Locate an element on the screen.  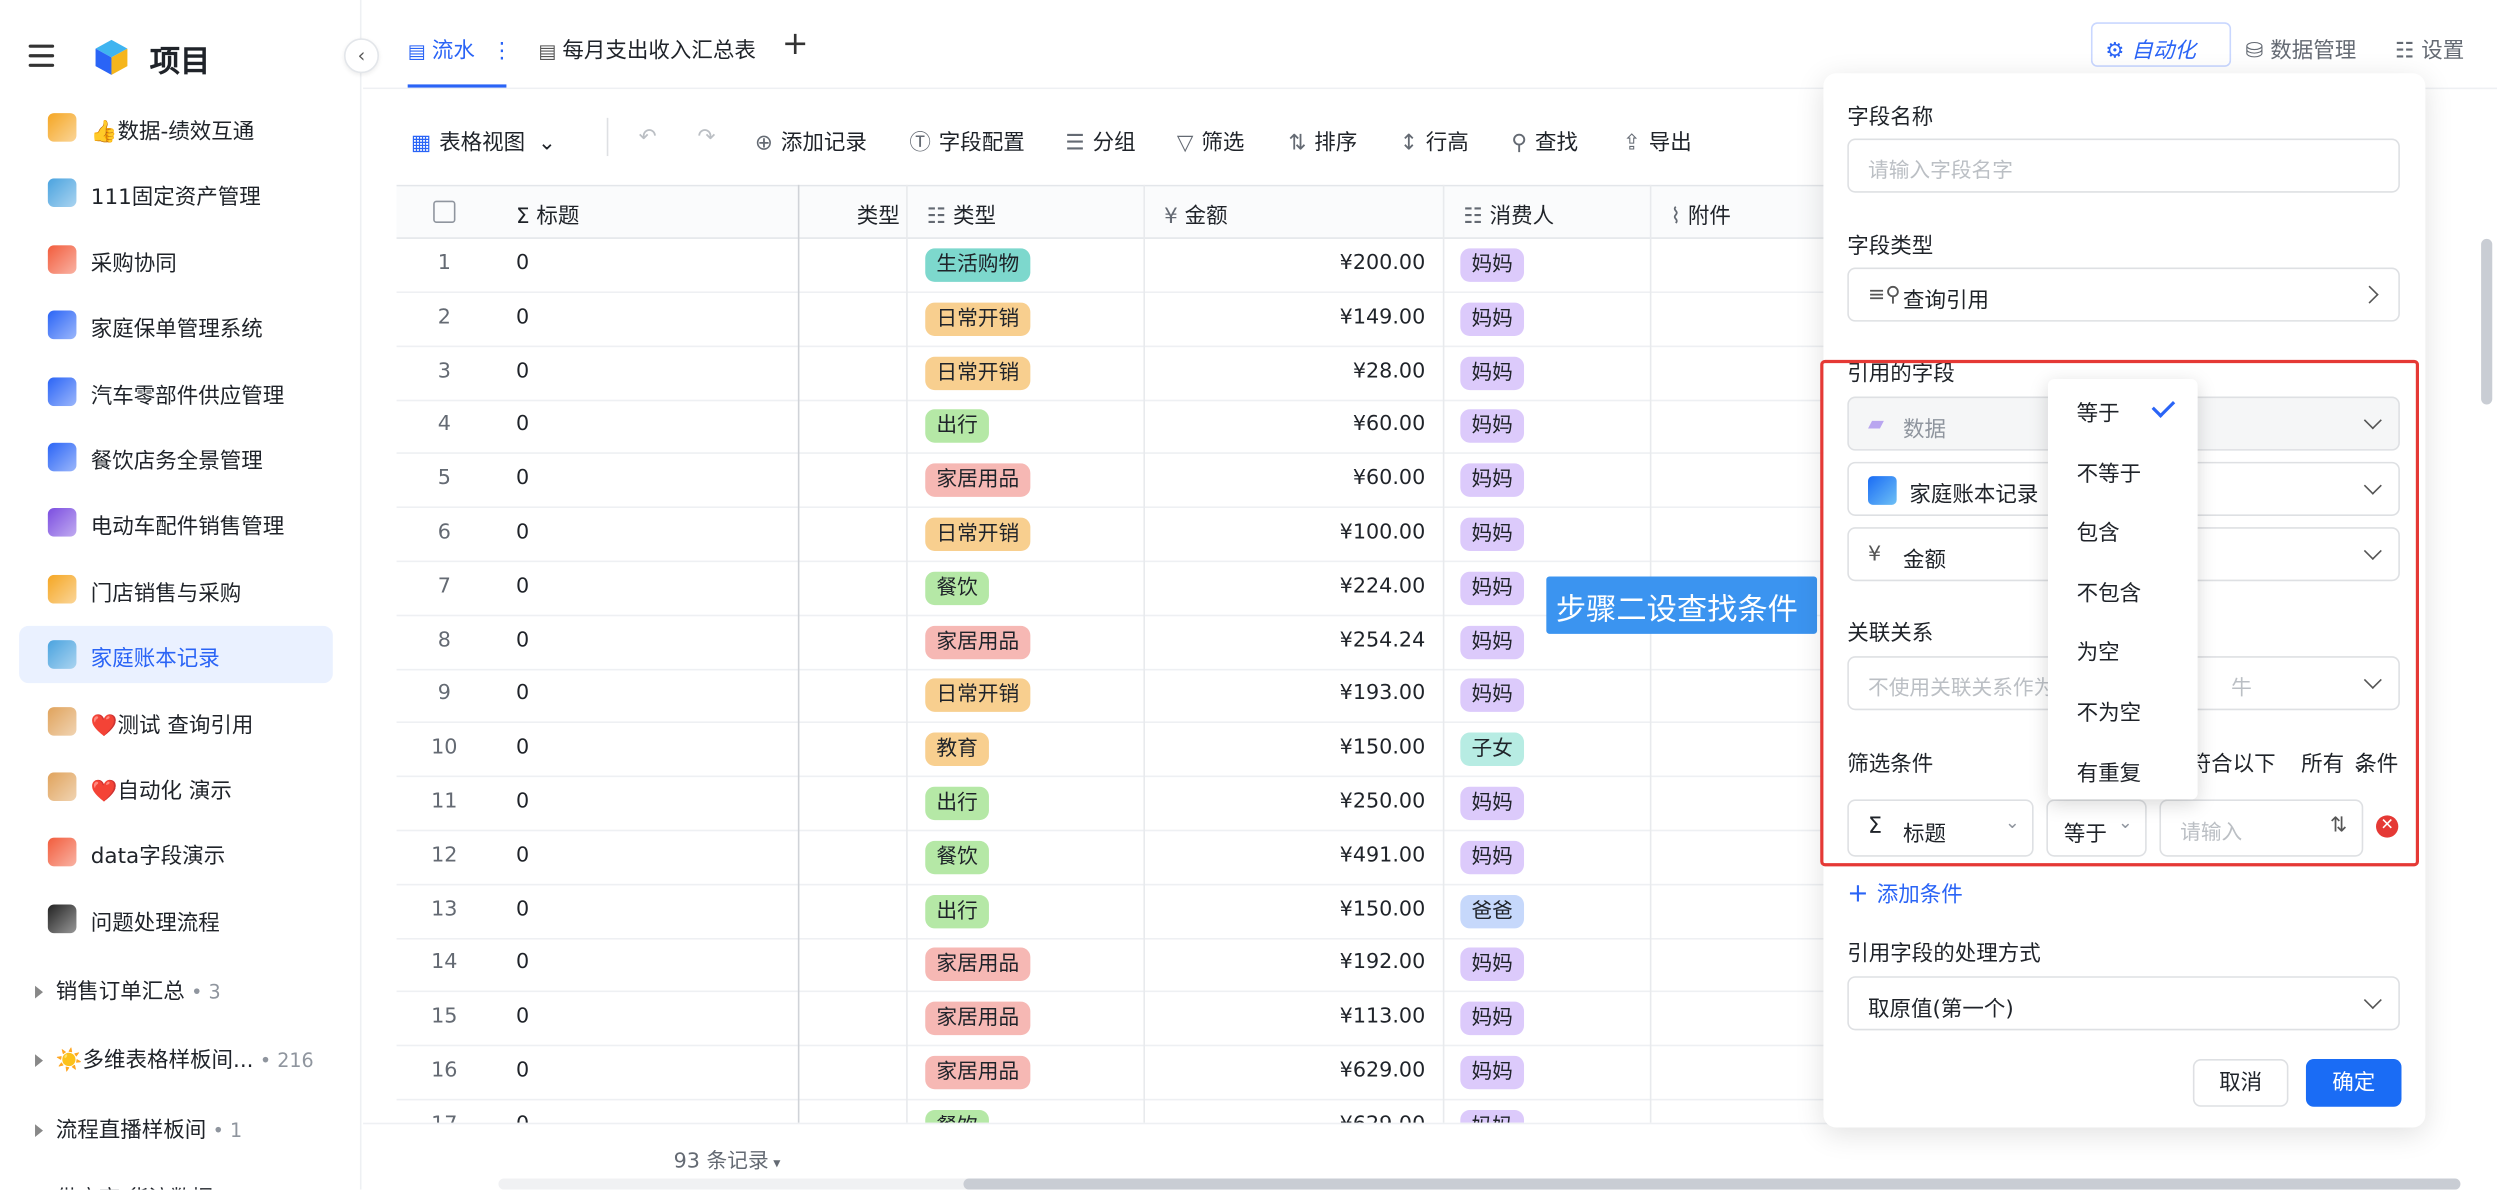
table-row: 12 0 餐饮 ¥491.00 妈妈 is located at coordinates (1113, 858).